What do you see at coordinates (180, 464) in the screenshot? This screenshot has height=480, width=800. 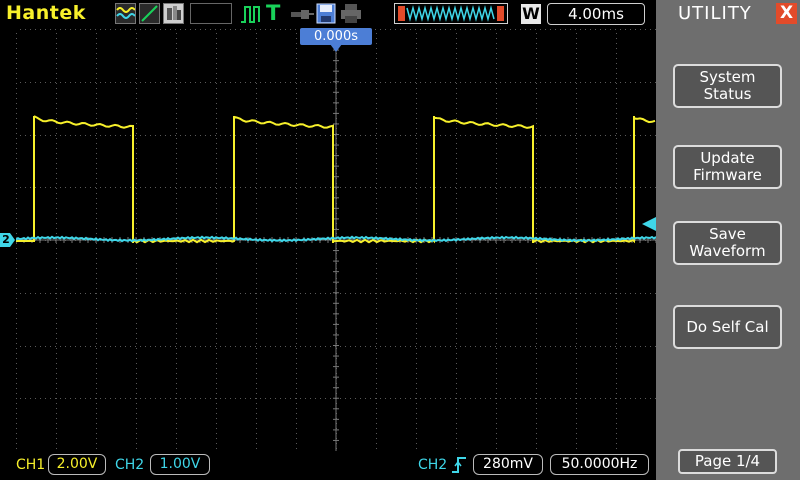 I see `ch2-scale-readout: 1.00V` at bounding box center [180, 464].